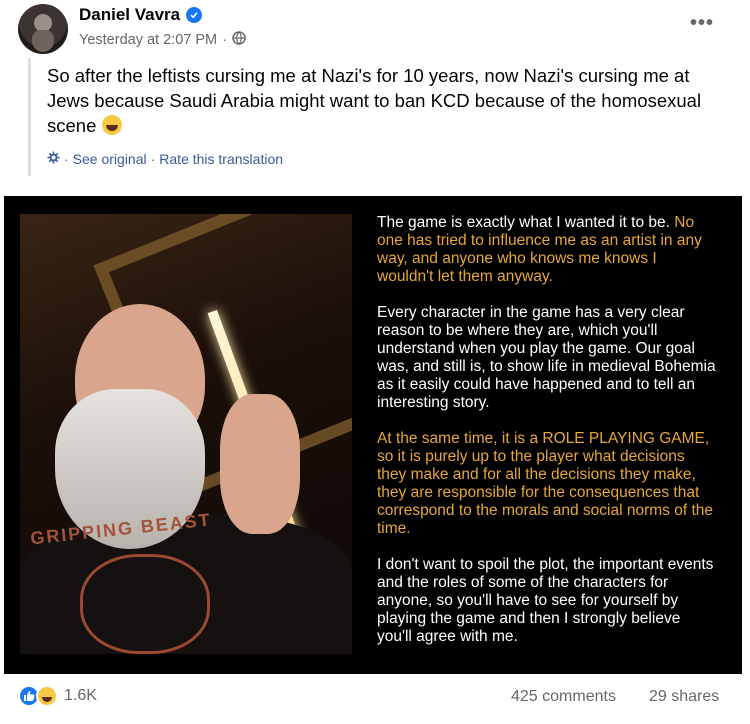 This screenshot has height=724, width=750. I want to click on author-avatar, so click(43, 29).